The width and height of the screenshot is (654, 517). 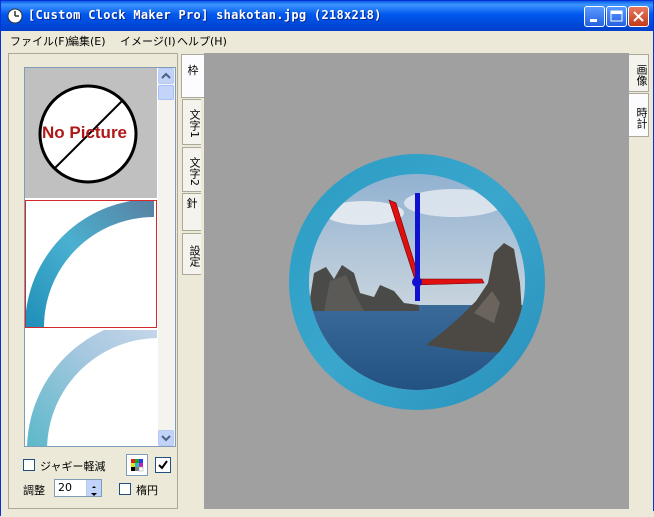 I want to click on list-item-frame, so click(x=92, y=382).